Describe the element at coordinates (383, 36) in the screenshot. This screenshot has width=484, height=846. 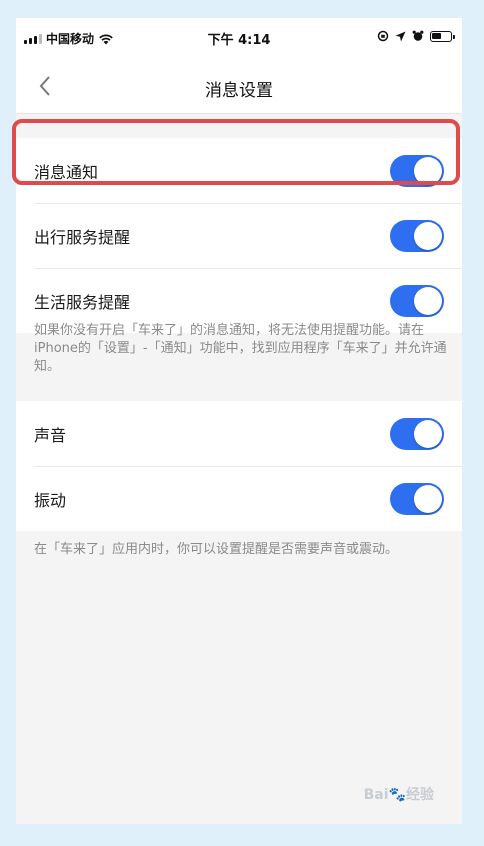
I see `rotation-lock-icon` at that location.